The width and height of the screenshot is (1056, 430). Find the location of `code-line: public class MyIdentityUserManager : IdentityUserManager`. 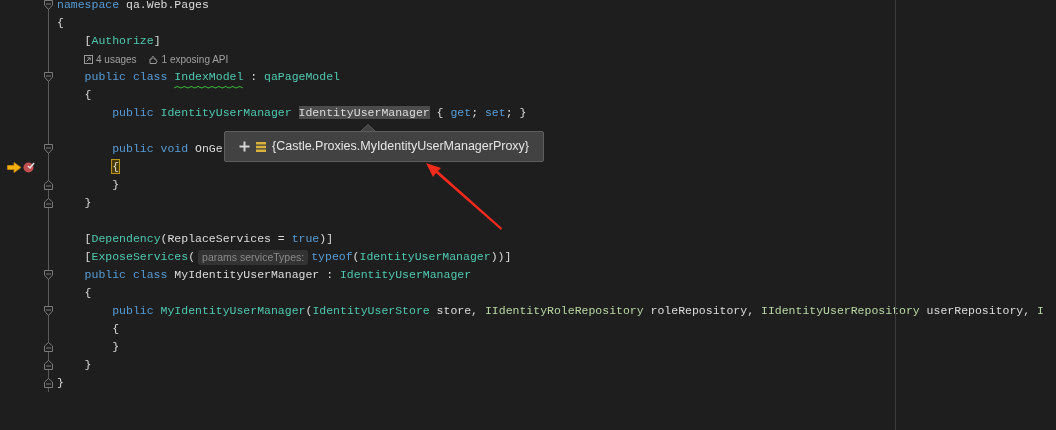

code-line: public class MyIdentityUserManager : IdentityUserManager is located at coordinates (278, 275).